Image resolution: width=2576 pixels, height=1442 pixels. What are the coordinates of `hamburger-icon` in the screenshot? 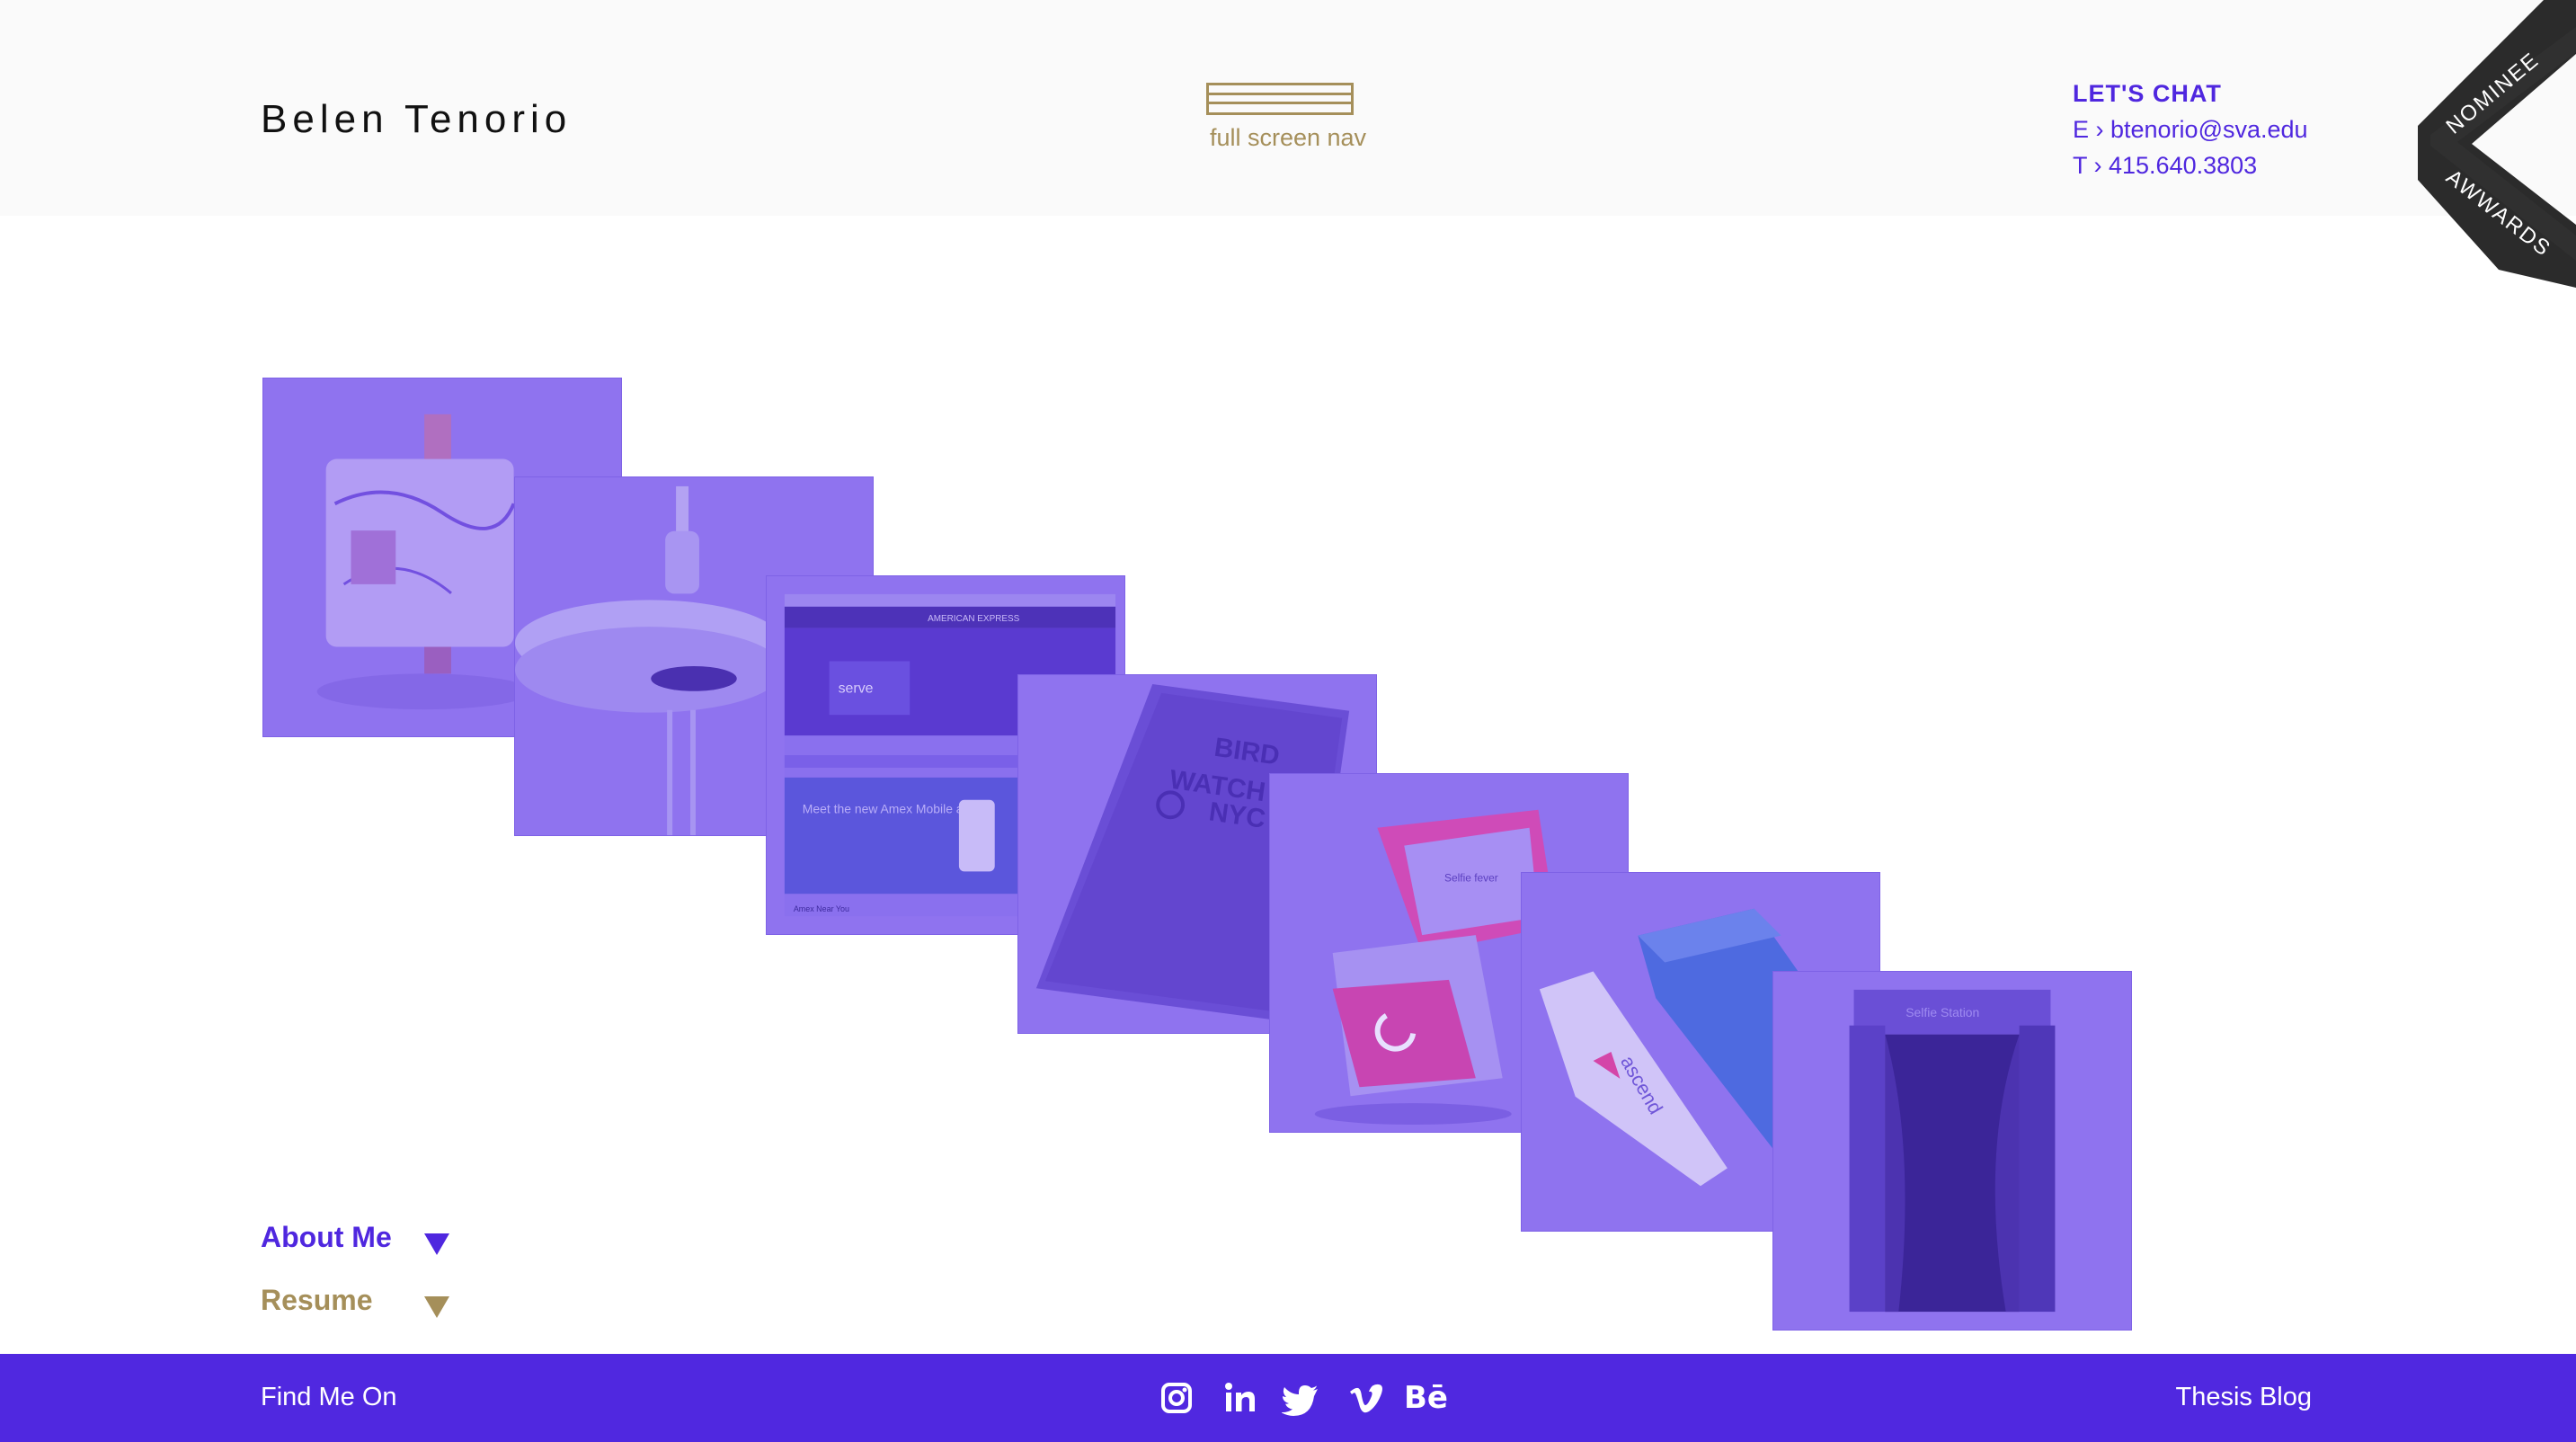 It's located at (1280, 99).